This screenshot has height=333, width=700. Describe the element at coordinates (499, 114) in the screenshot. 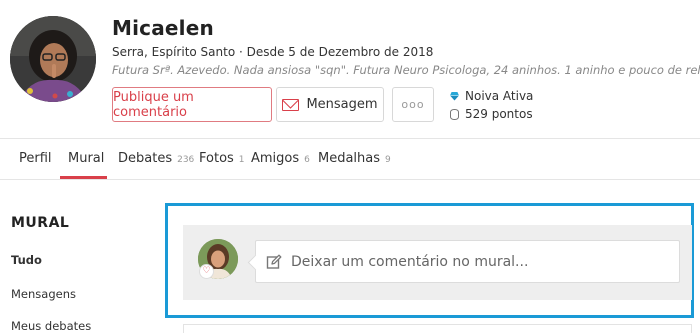

I see `points-label: 529 pontos` at that location.